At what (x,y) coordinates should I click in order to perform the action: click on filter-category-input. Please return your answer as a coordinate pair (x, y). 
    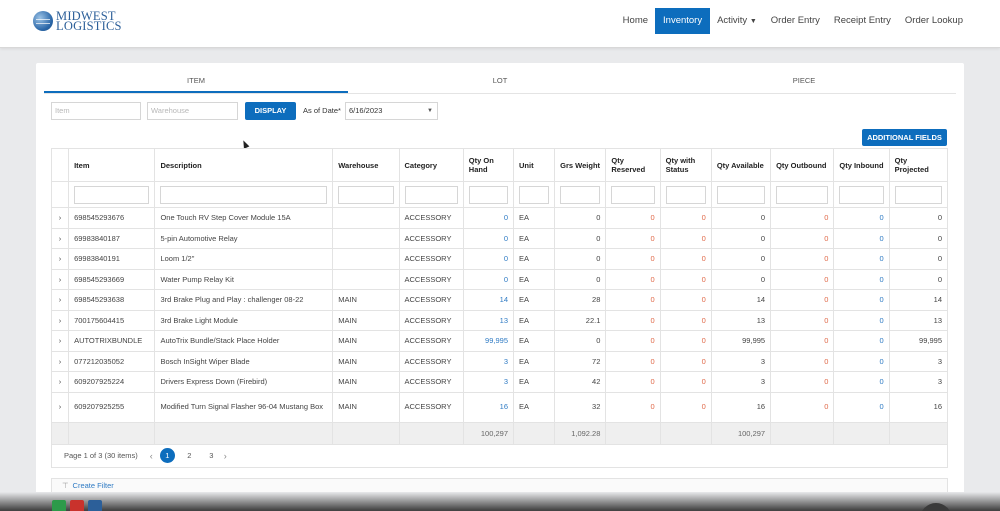
    Looking at the image, I should click on (431, 194).